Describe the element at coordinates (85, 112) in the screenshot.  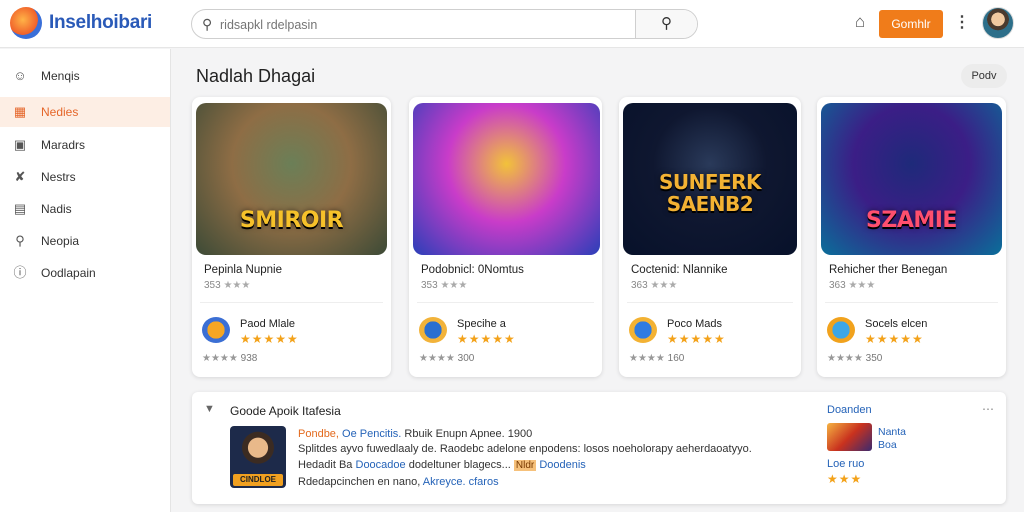
I see `sidebar-item-2: ▦ Nedies` at that location.